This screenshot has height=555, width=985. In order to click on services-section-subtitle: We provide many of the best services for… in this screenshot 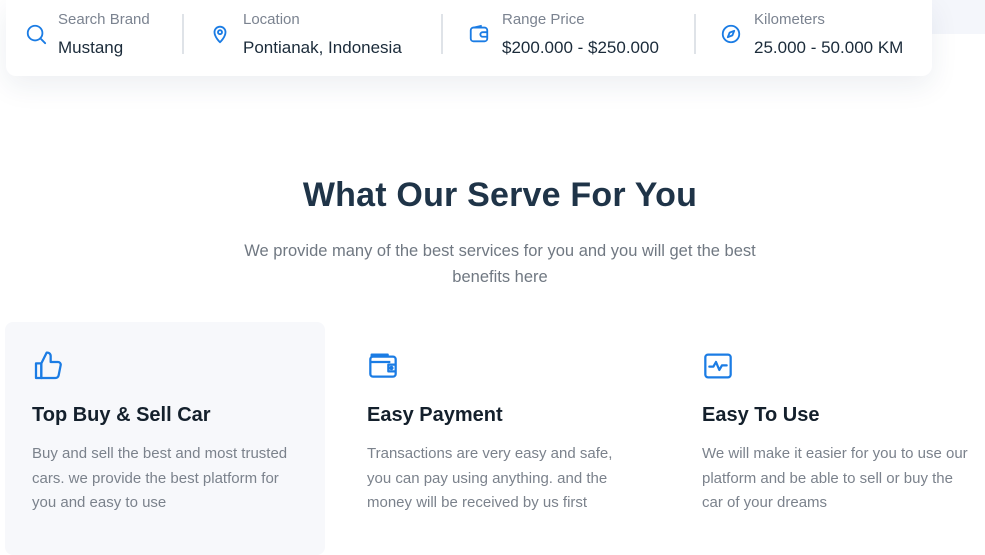, I will do `click(500, 264)`.